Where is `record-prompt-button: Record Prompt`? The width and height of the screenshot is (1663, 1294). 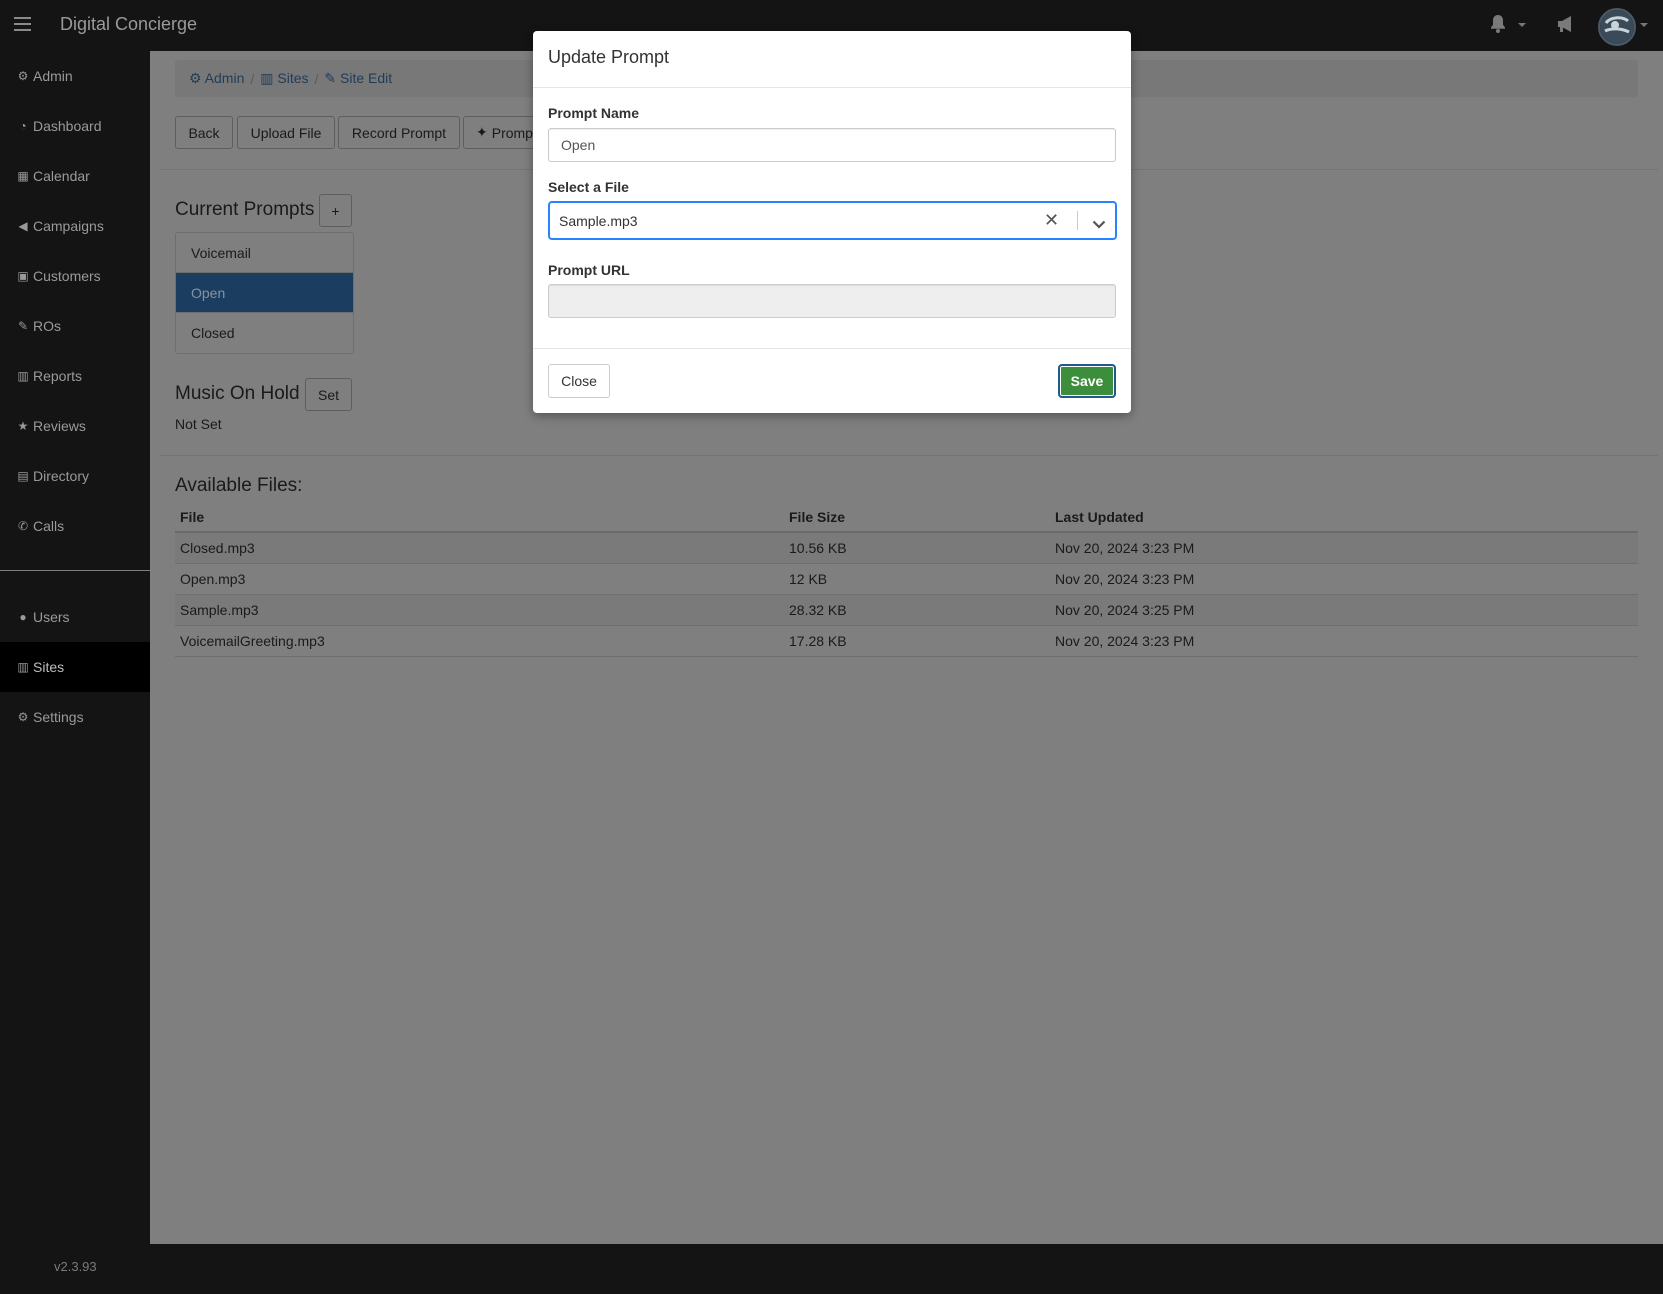
record-prompt-button: Record Prompt is located at coordinates (399, 132).